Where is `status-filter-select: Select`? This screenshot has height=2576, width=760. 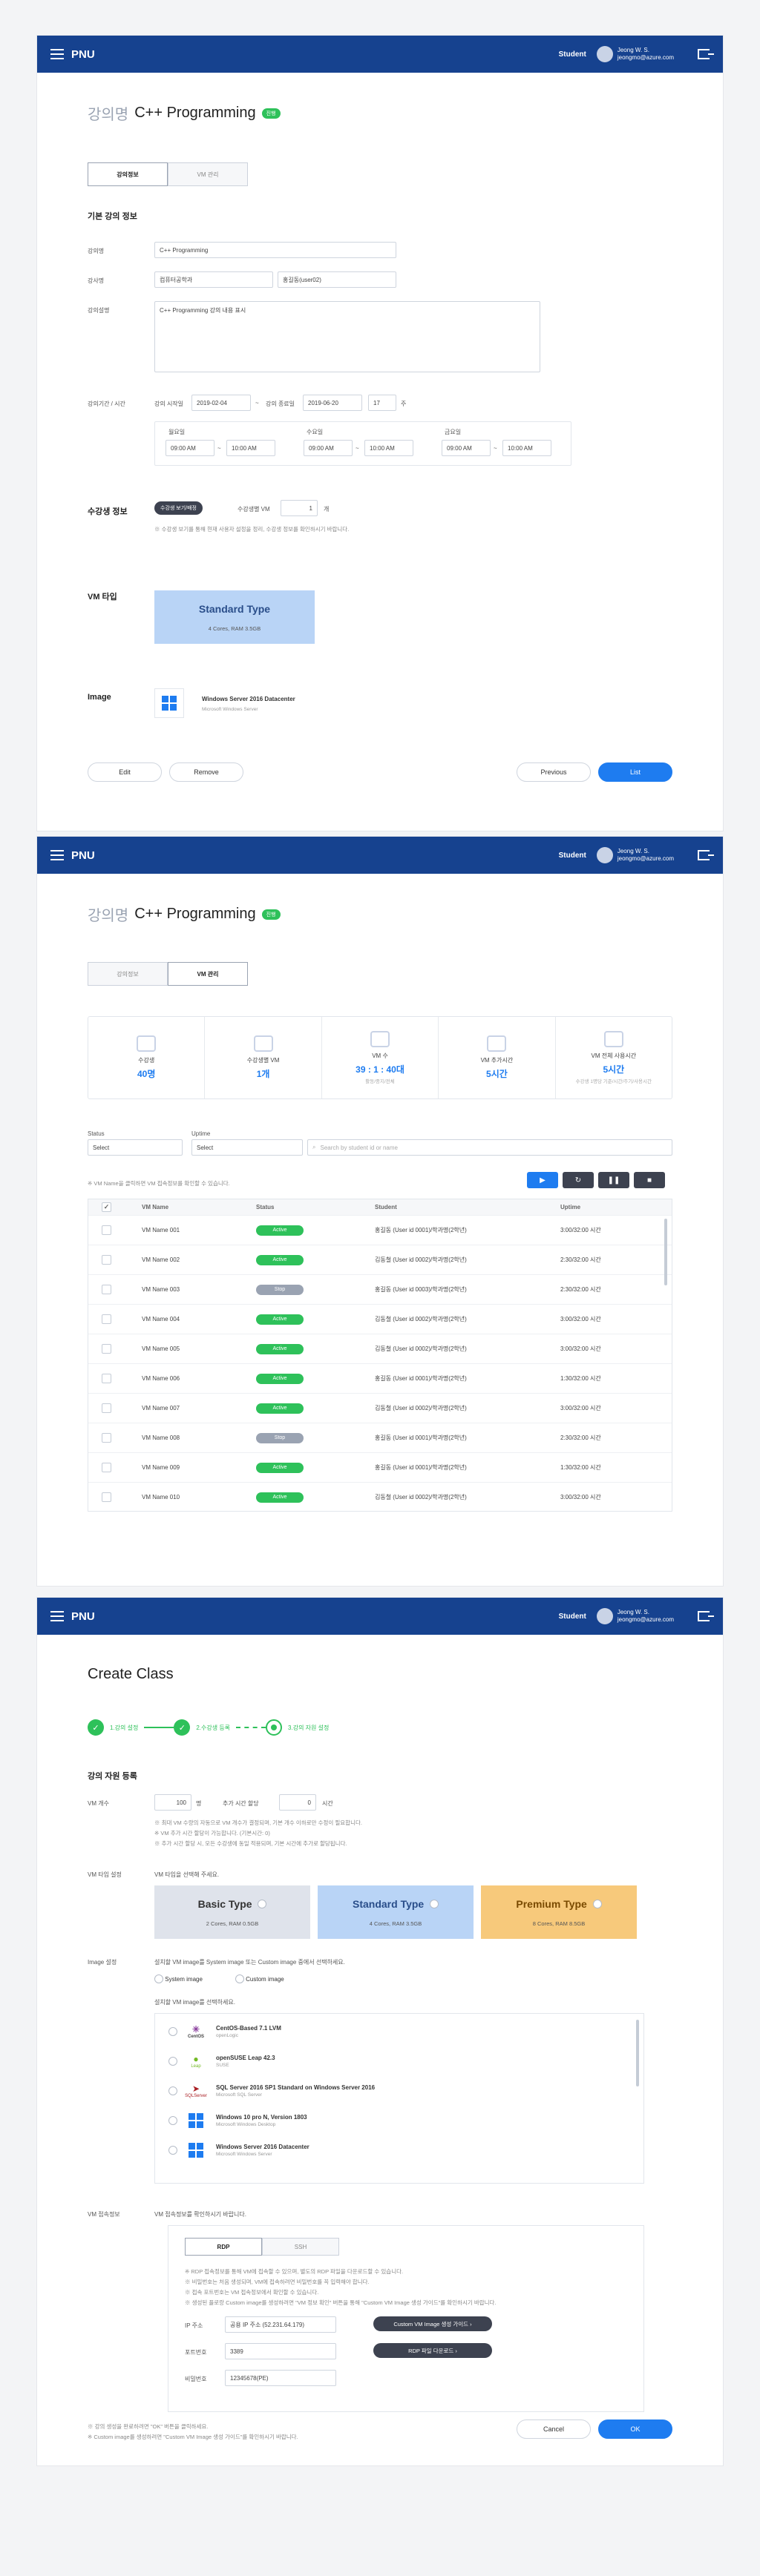
status-filter-select: Select is located at coordinates (135, 1147).